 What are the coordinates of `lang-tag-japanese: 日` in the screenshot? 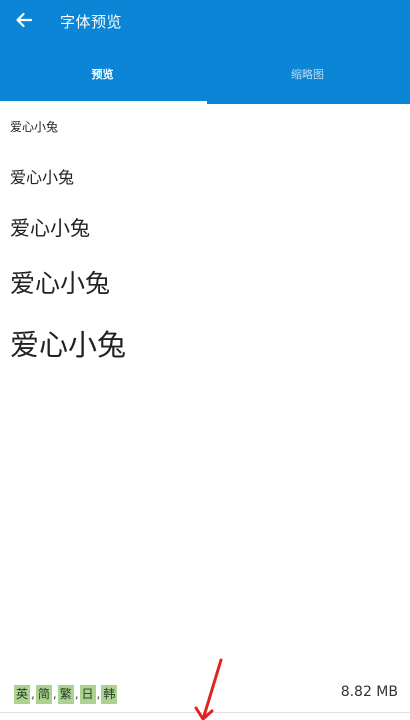 It's located at (87, 694).